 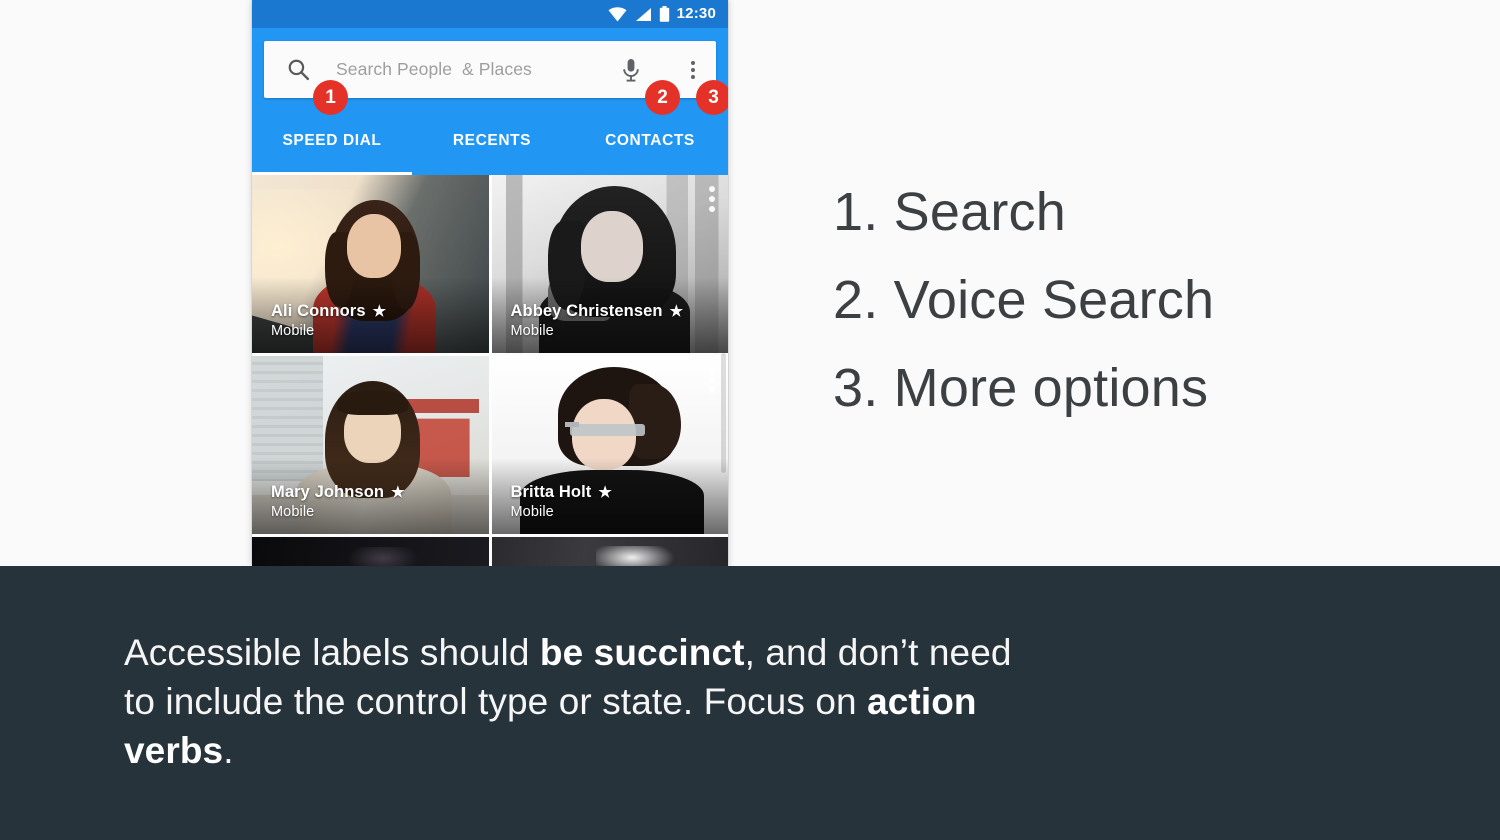 I want to click on contact-name: Mary Johnson, so click(x=328, y=492).